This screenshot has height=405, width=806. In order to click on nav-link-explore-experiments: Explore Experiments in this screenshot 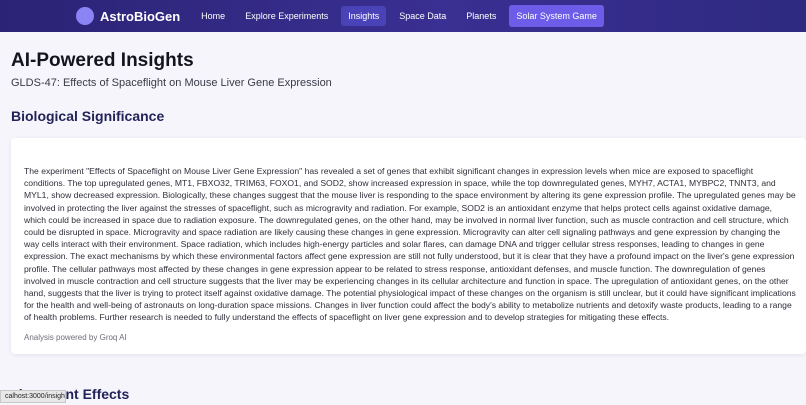, I will do `click(286, 16)`.